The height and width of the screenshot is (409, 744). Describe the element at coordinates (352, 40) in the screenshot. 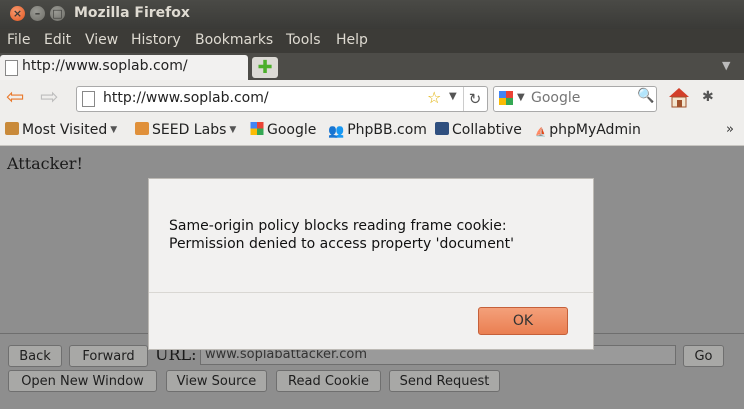

I see `menu-help: Help` at that location.